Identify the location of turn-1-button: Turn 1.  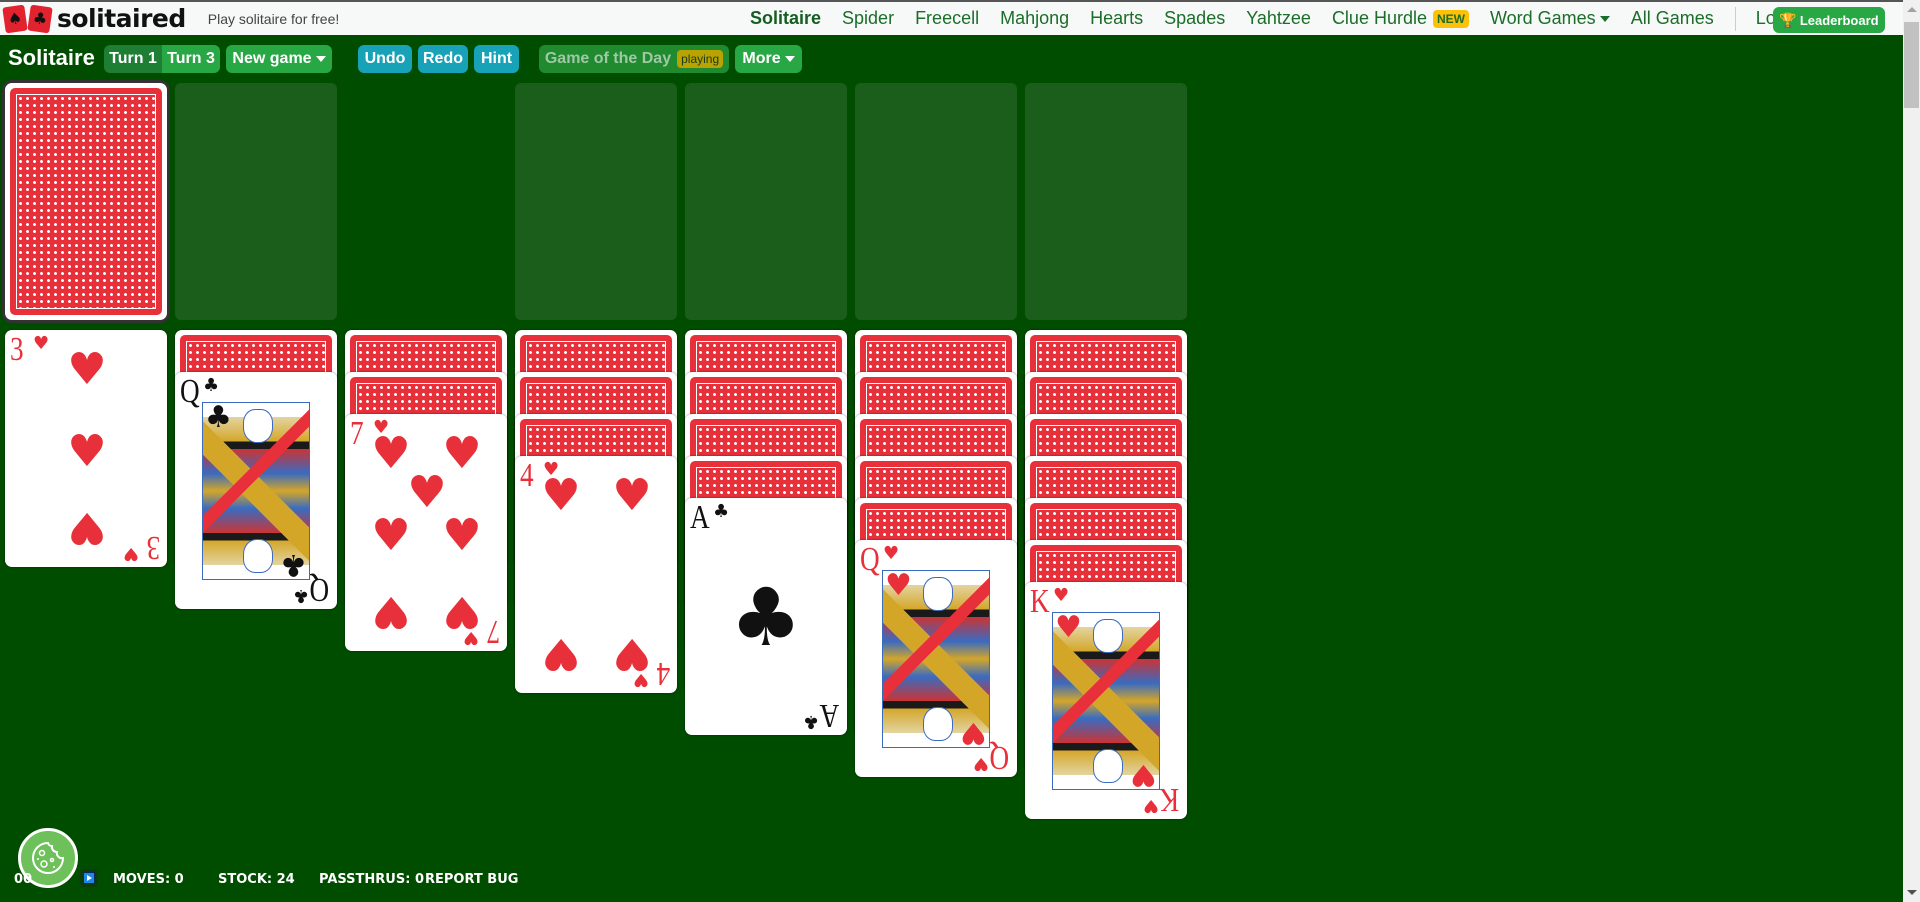
(133, 59).